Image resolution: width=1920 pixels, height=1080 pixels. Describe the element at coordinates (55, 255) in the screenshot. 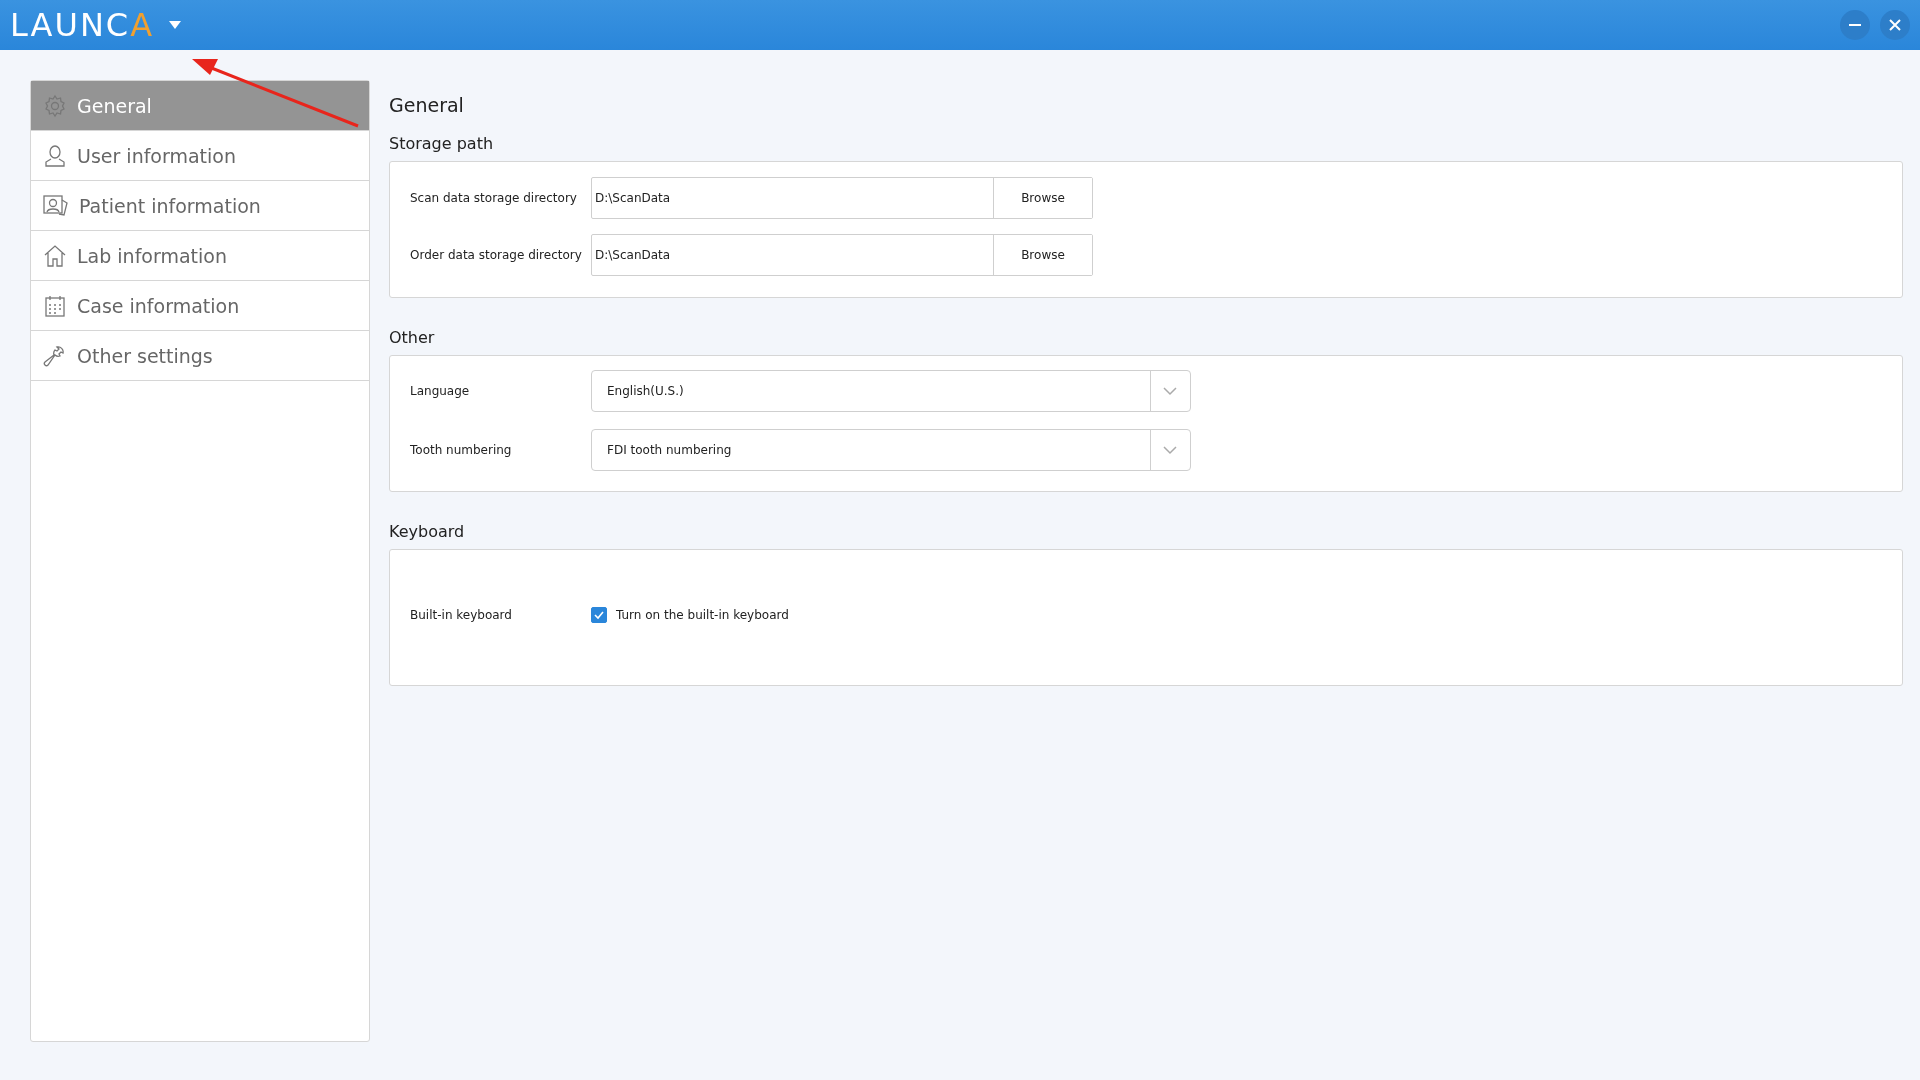

I see `house-icon` at that location.